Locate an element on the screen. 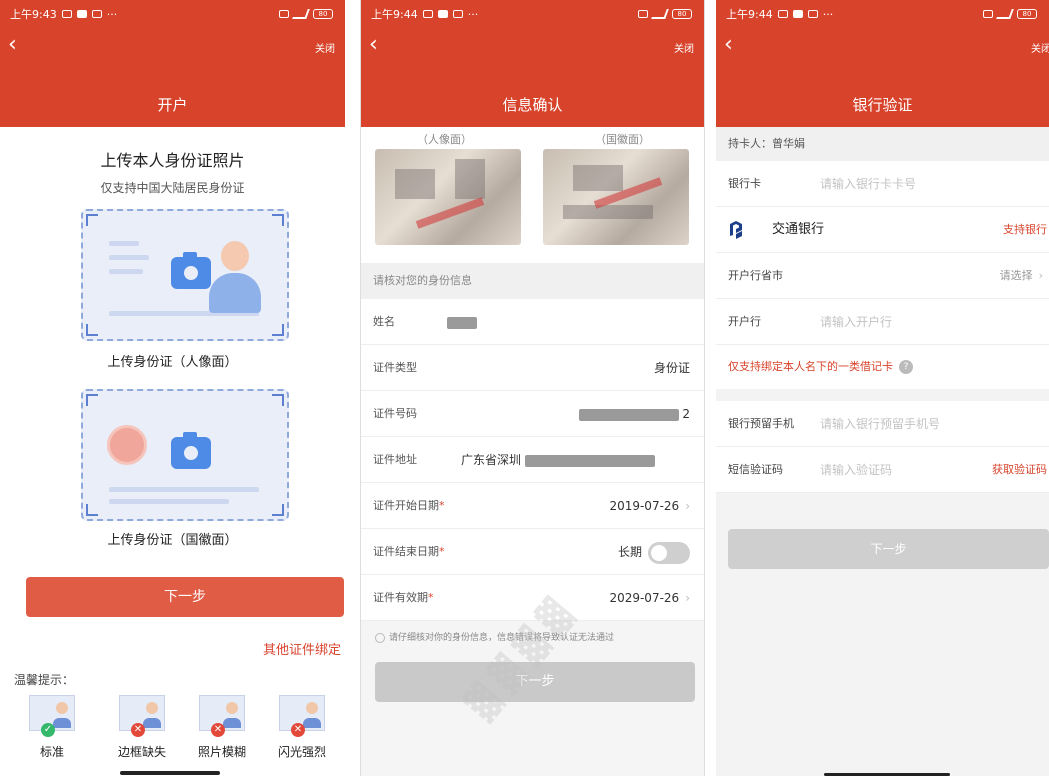  sms-code-input: 请输入验证码 is located at coordinates (856, 470).